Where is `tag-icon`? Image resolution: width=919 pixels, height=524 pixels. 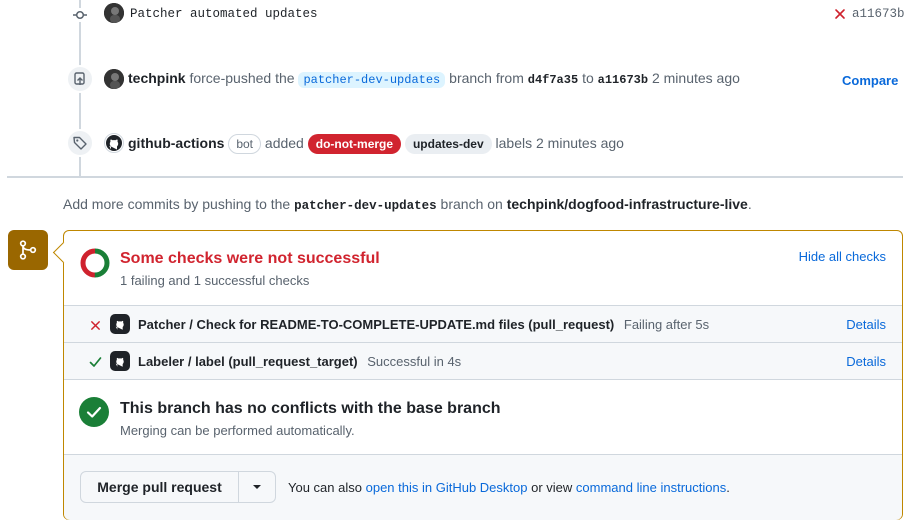
tag-icon is located at coordinates (80, 143).